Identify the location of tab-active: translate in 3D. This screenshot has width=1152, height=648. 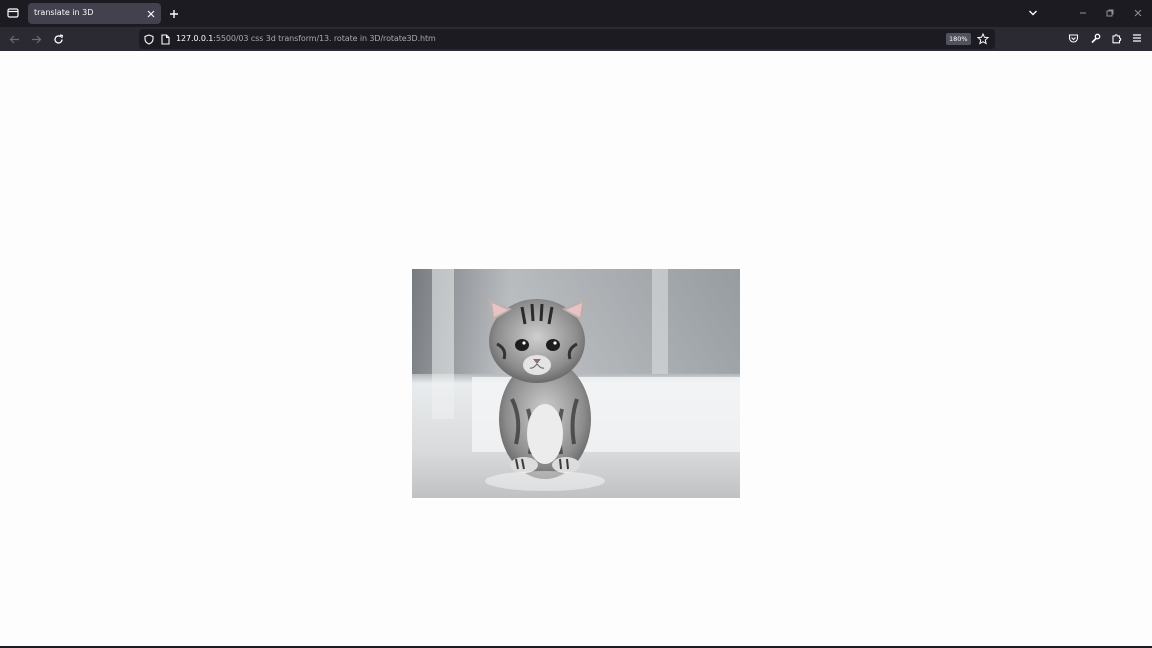
(94, 13).